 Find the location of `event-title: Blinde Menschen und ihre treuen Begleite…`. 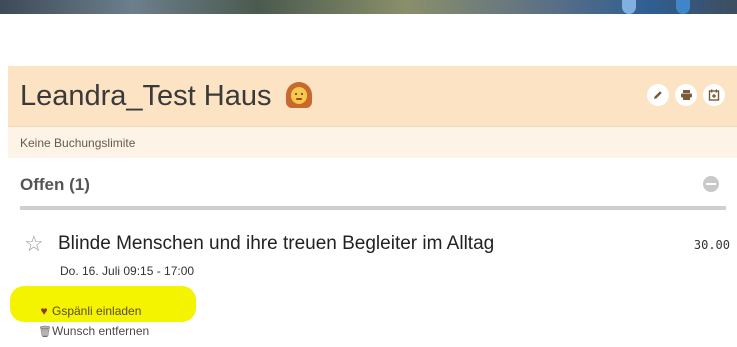

event-title: Blinde Menschen und ihre treuen Begleite… is located at coordinates (276, 244).